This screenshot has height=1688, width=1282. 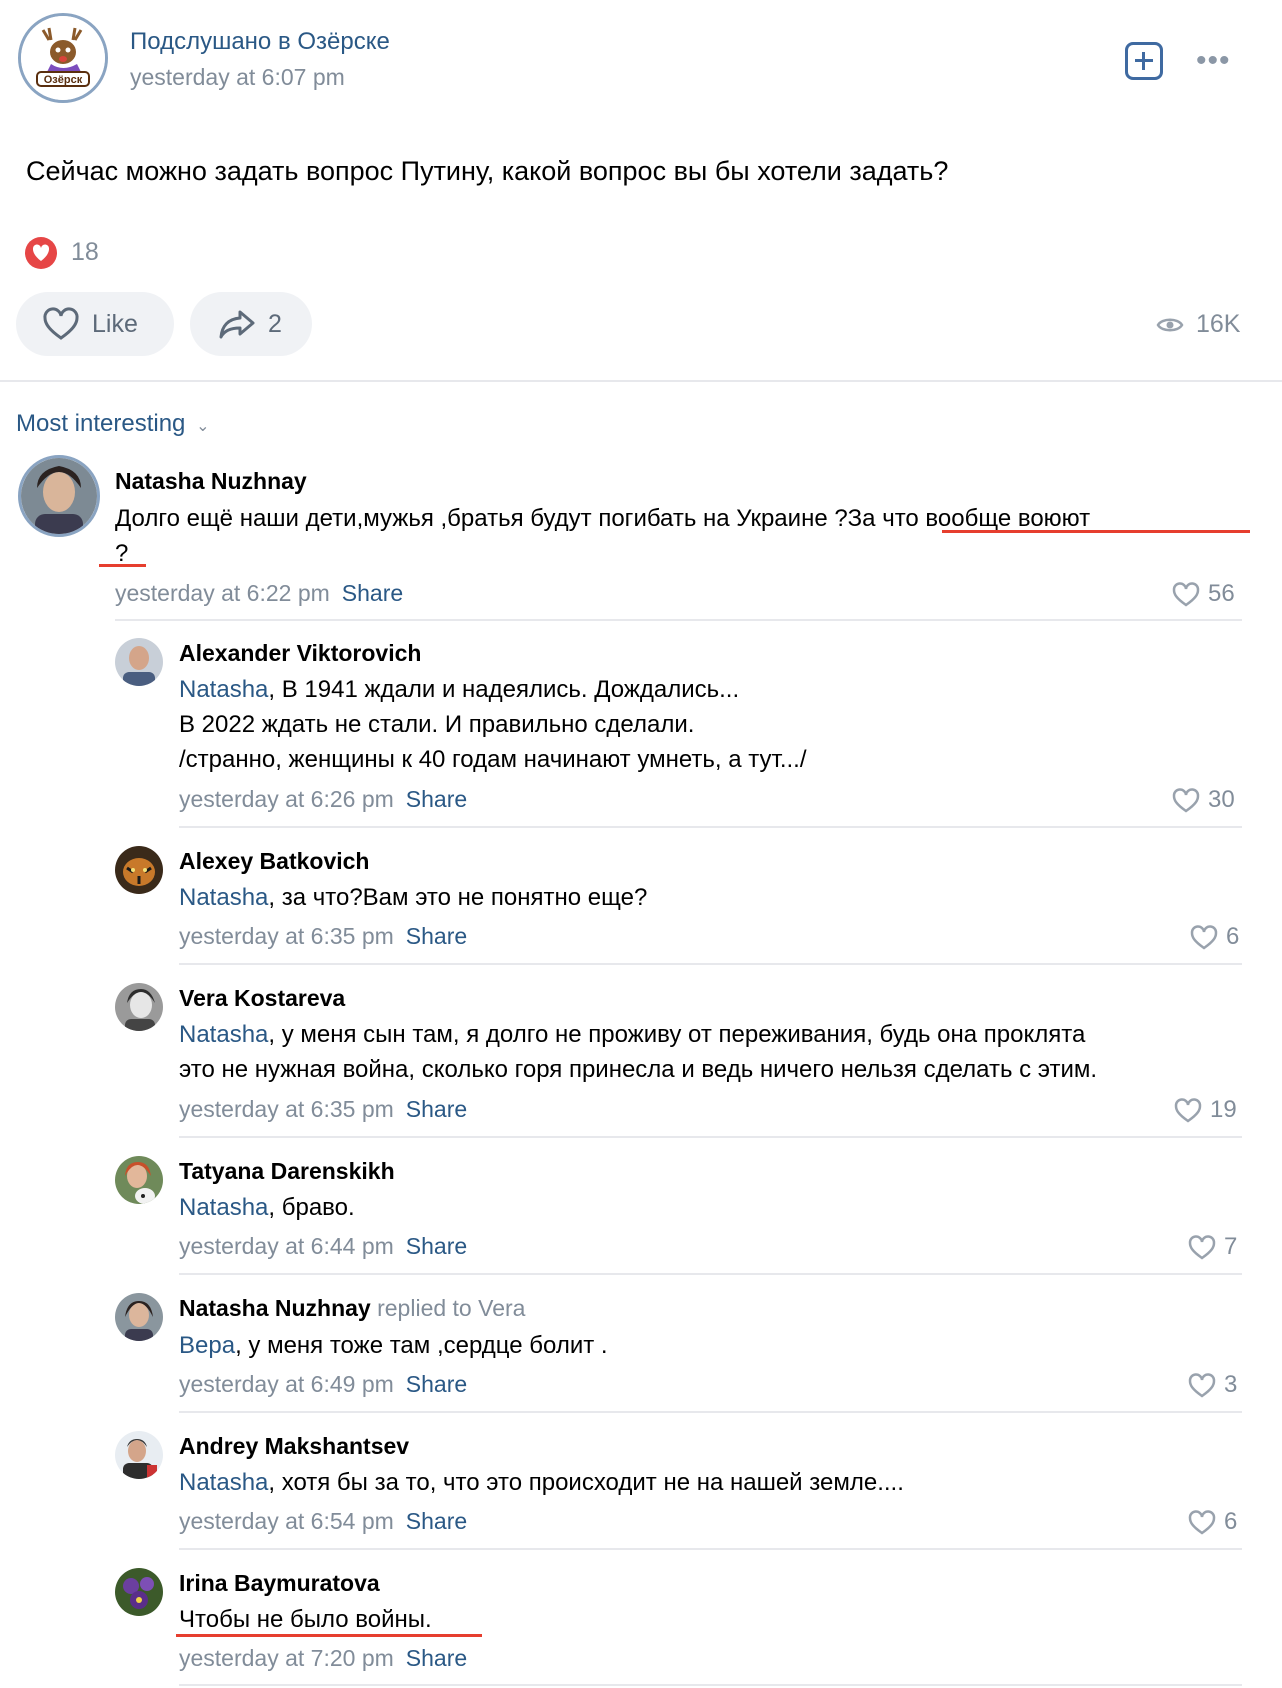 I want to click on comment-author: Irina Baymuratova, so click(x=279, y=1583).